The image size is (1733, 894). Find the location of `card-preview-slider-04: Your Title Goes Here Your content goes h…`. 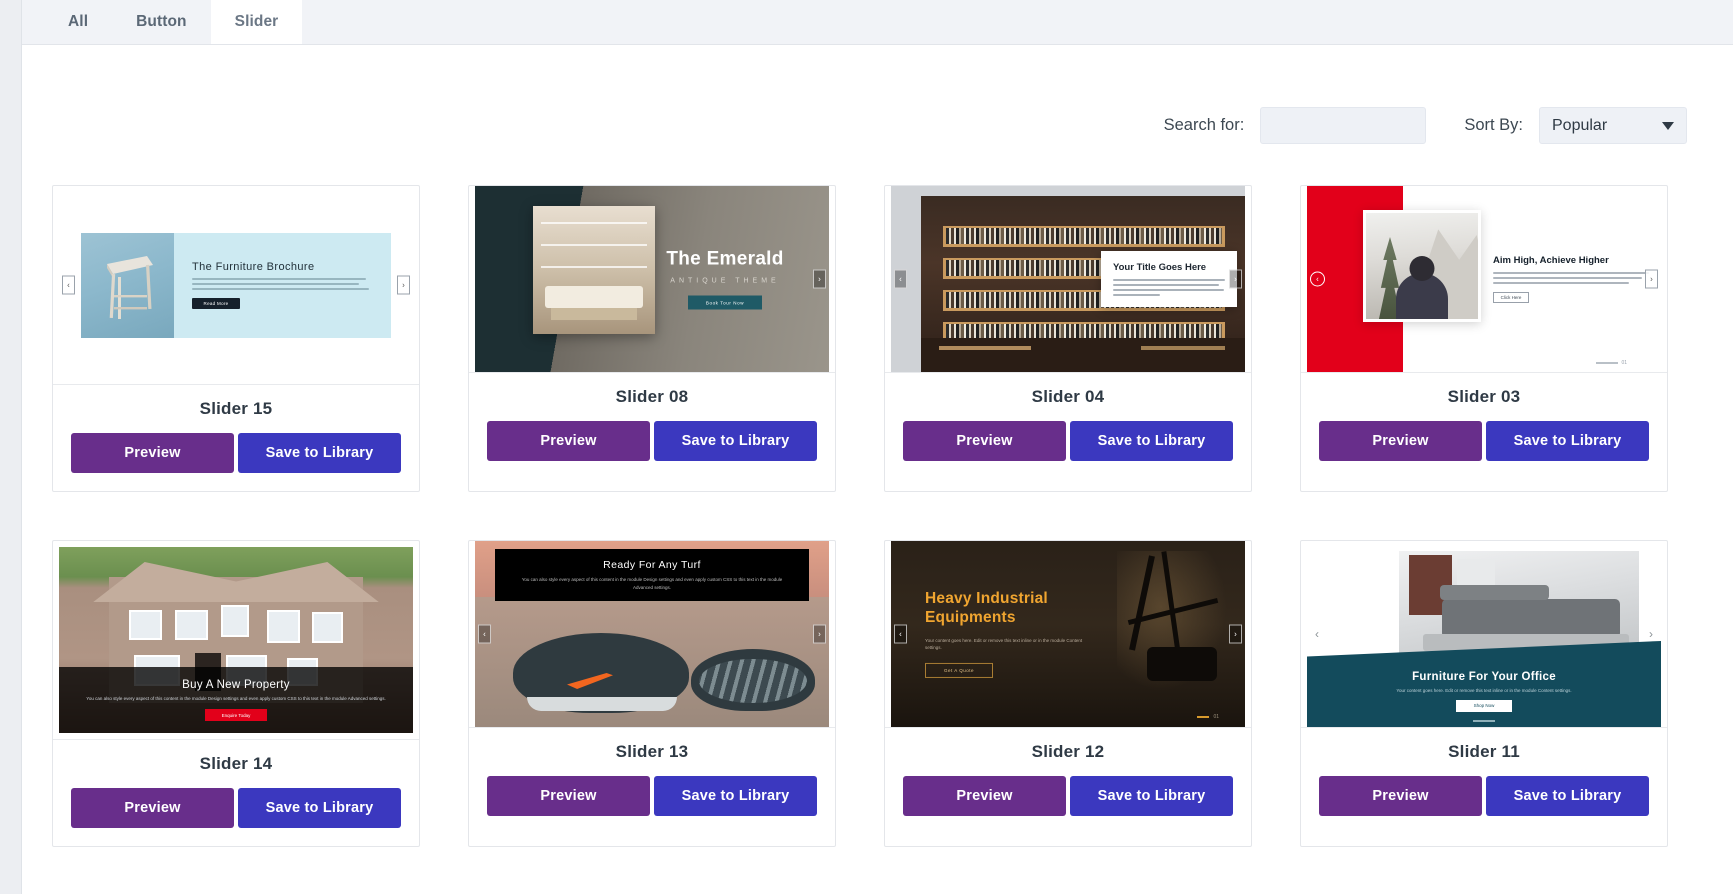

card-preview-slider-04: Your Title Goes Here Your content goes h… is located at coordinates (1068, 279).